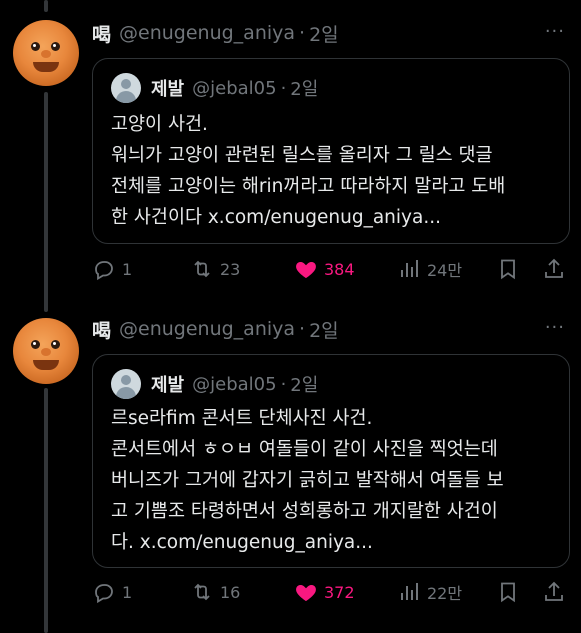 The image size is (581, 633). What do you see at coordinates (308, 186) in the screenshot?
I see `quote-line: 전체를 고양이는 해rin꺼라고 따라하지 말라고 도배` at bounding box center [308, 186].